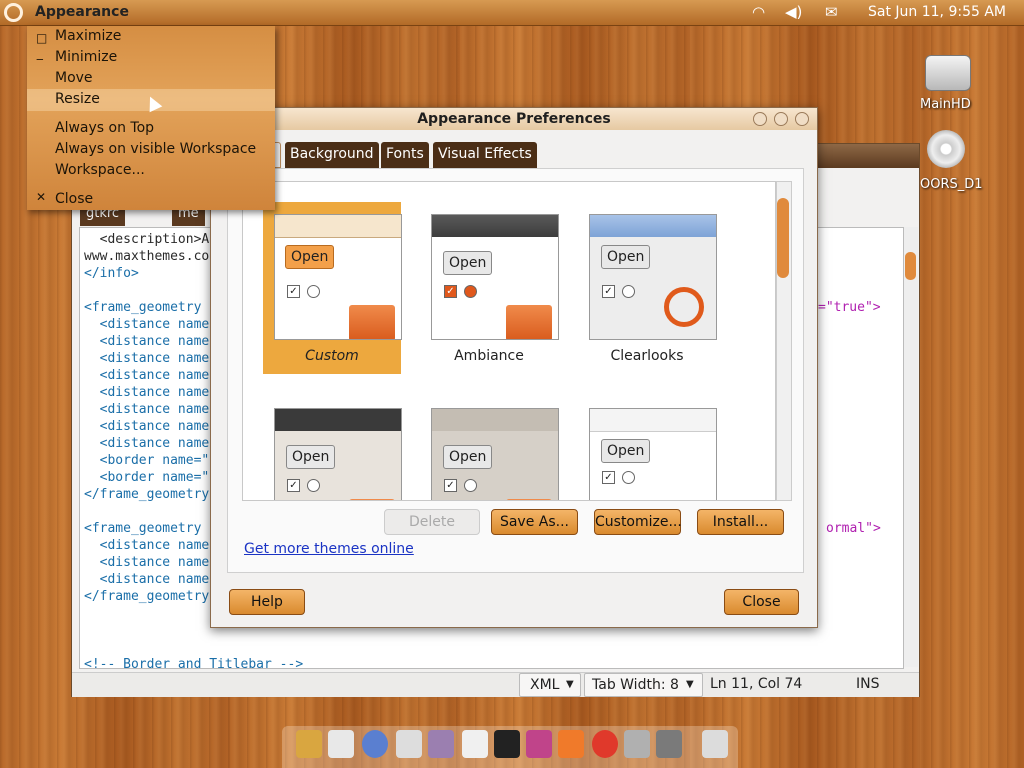 The height and width of the screenshot is (768, 1024). What do you see at coordinates (781, 119) in the screenshot?
I see `maximize-icon` at bounding box center [781, 119].